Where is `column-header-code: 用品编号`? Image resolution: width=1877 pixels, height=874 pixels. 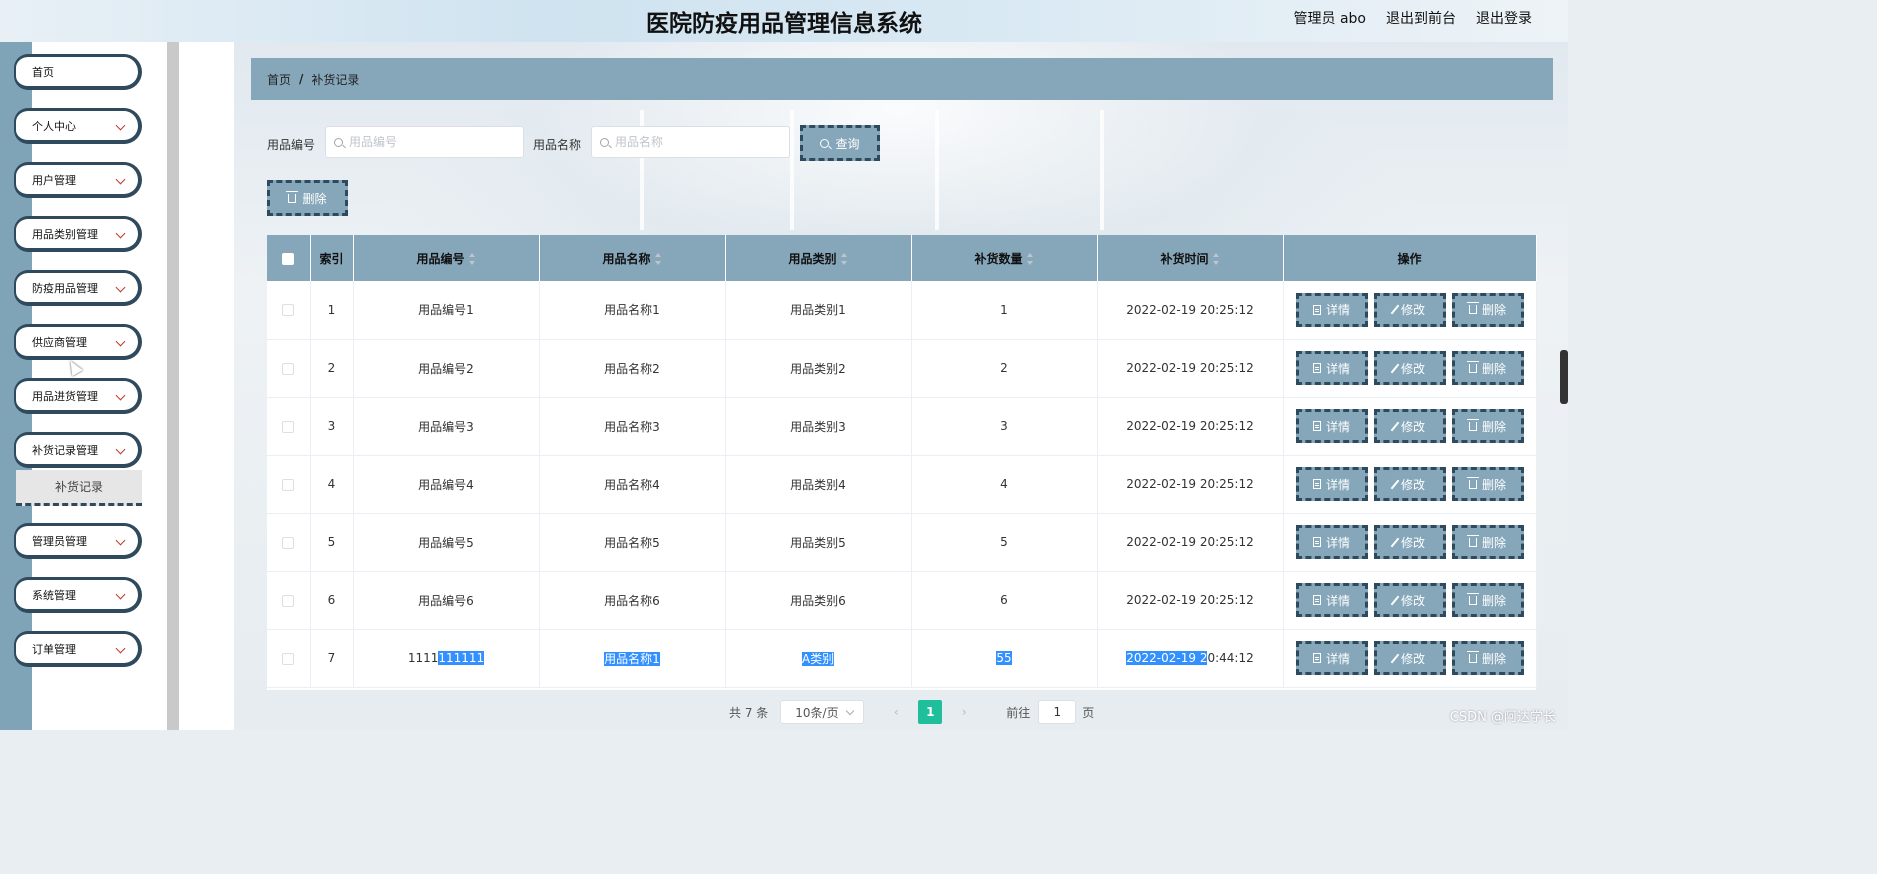
column-header-code: 用品编号 is located at coordinates (446, 258).